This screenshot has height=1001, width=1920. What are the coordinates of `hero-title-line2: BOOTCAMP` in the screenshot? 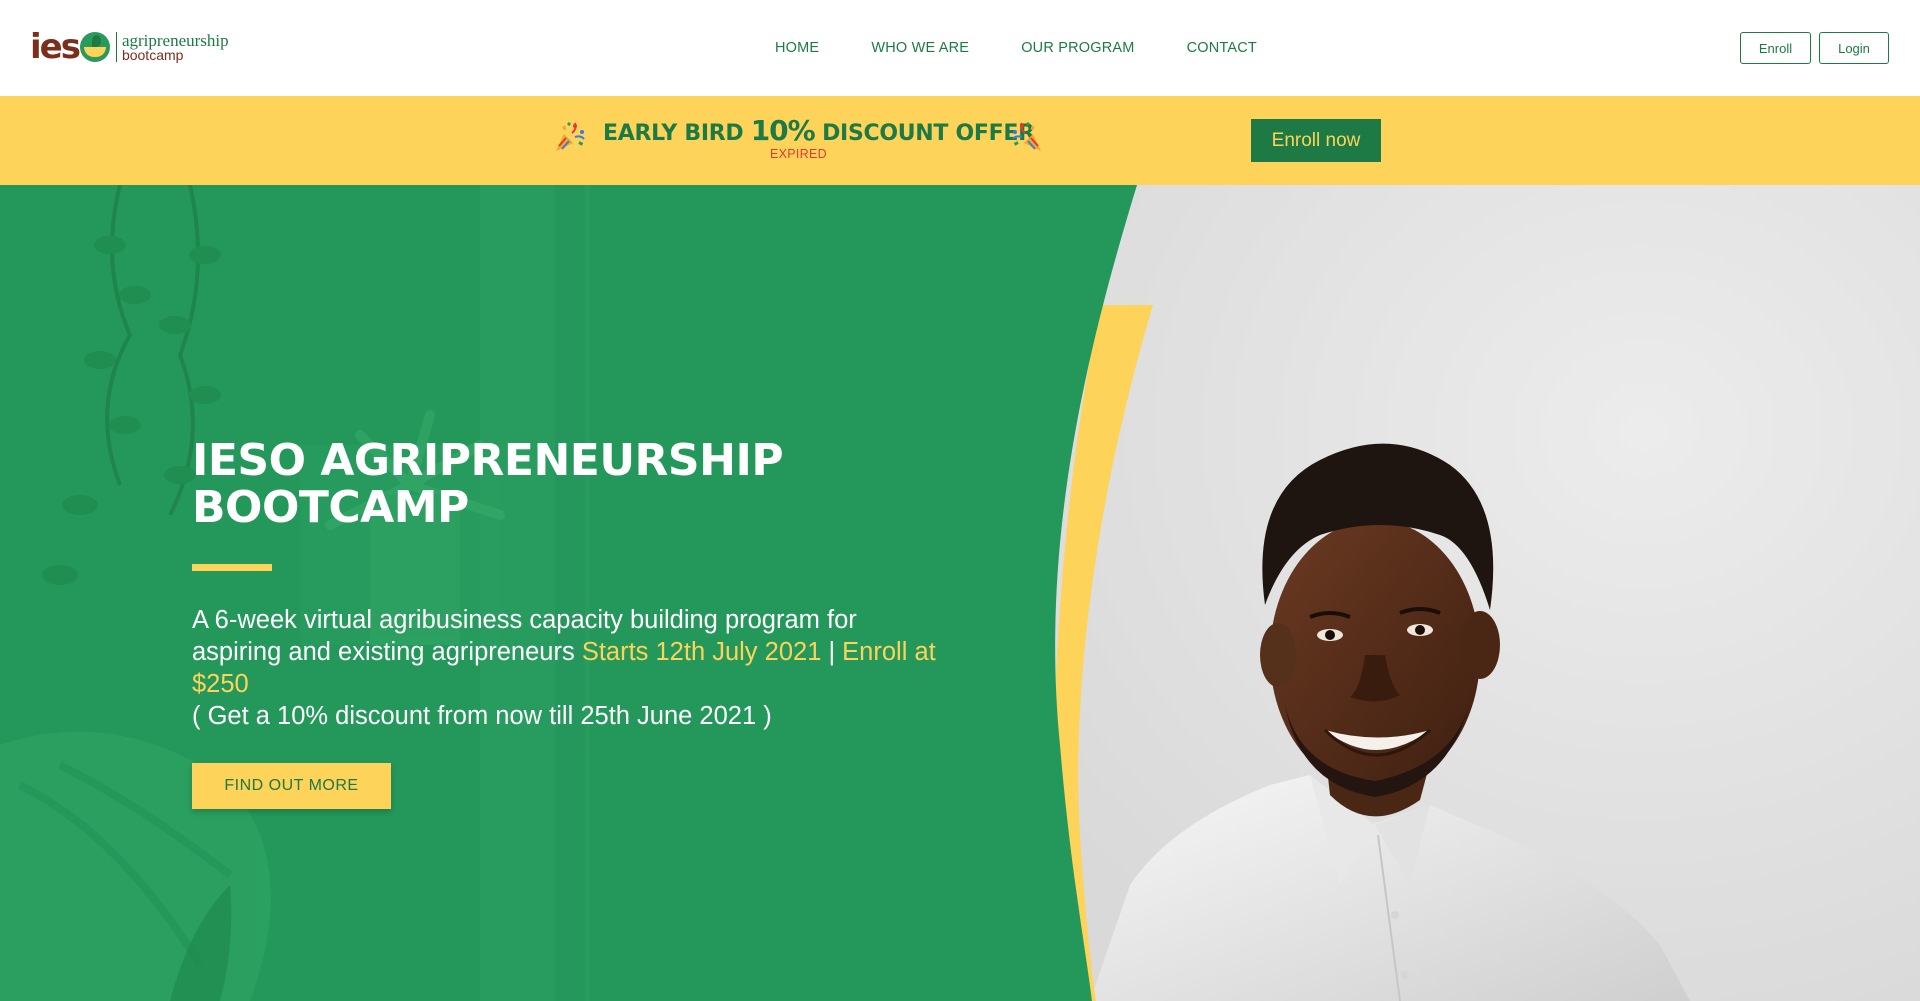 It's located at (330, 507).